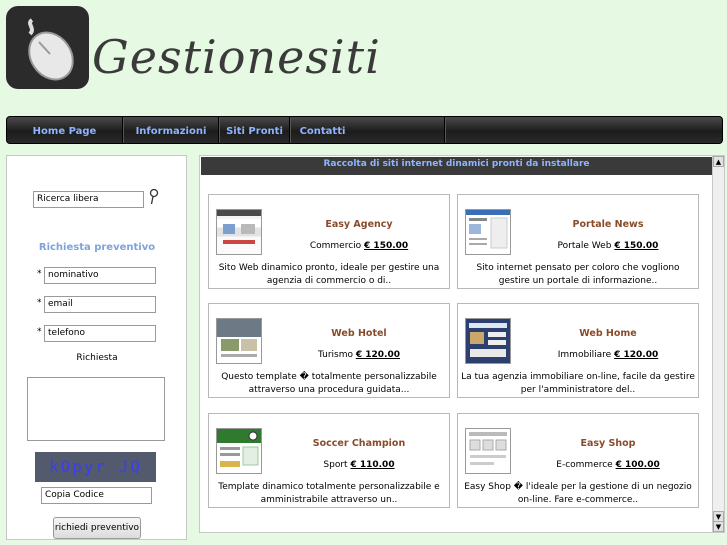 Image resolution: width=727 pixels, height=545 pixels. I want to click on captcha-image: kOpyr JQ, so click(95, 467).